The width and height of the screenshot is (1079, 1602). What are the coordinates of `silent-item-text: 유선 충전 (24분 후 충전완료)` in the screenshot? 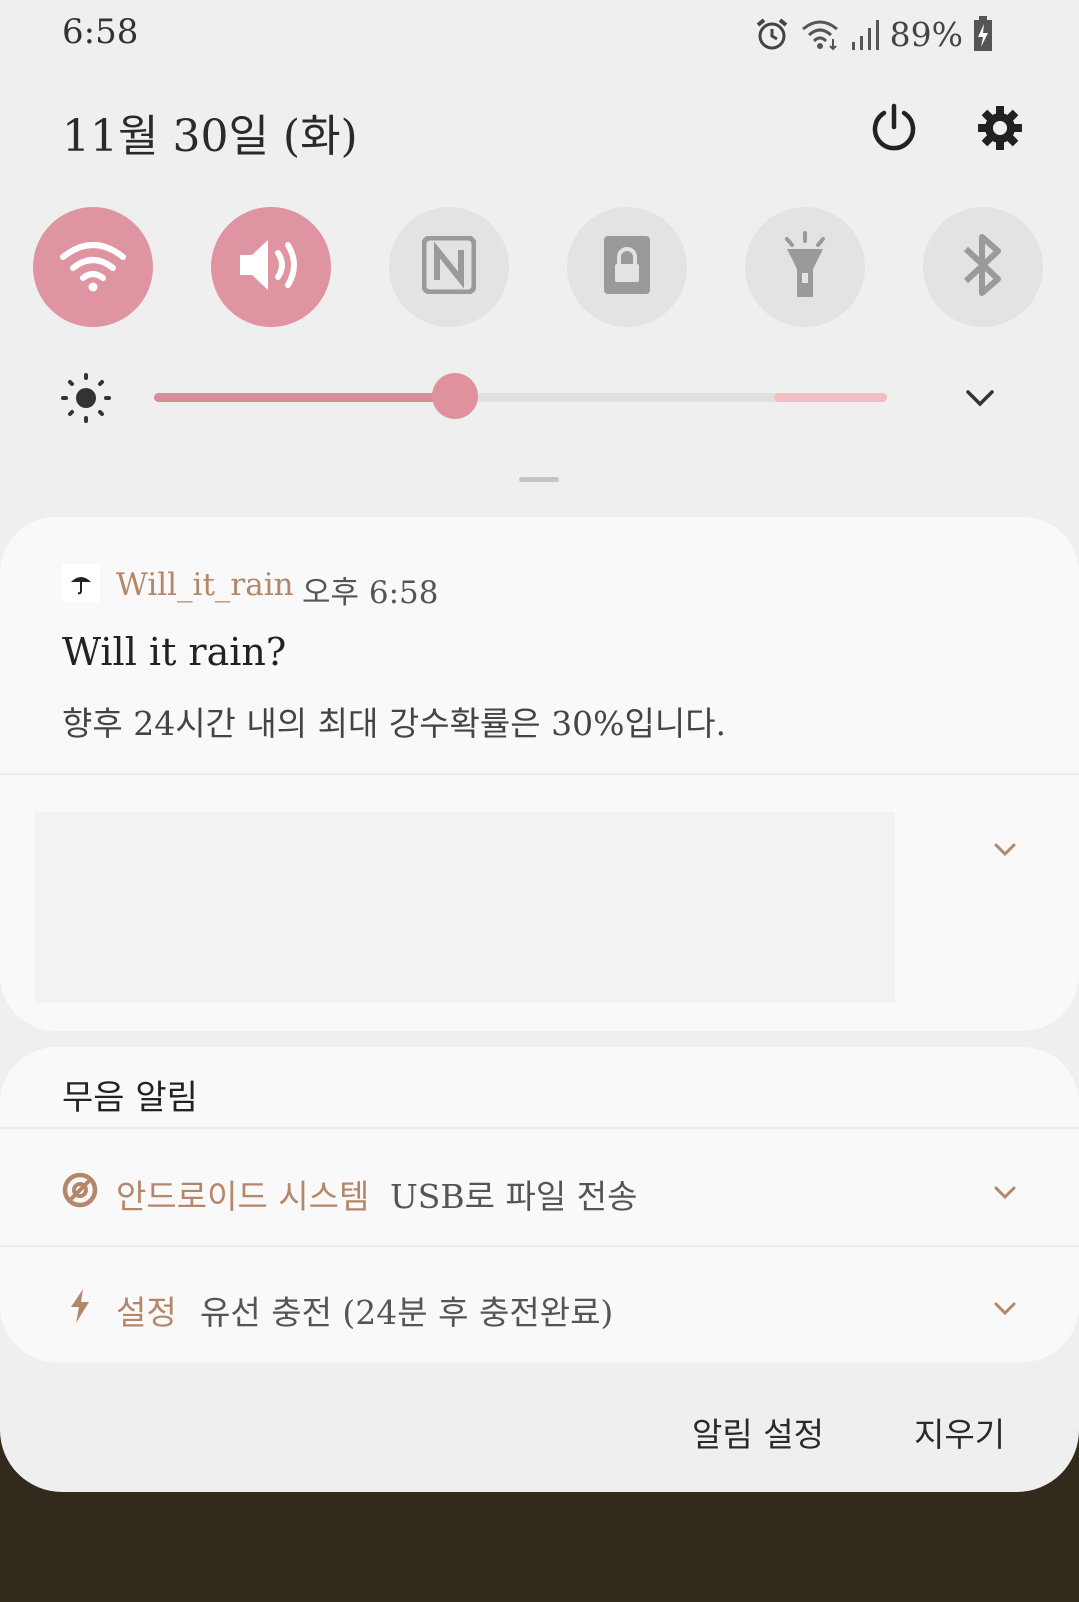 It's located at (407, 1312).